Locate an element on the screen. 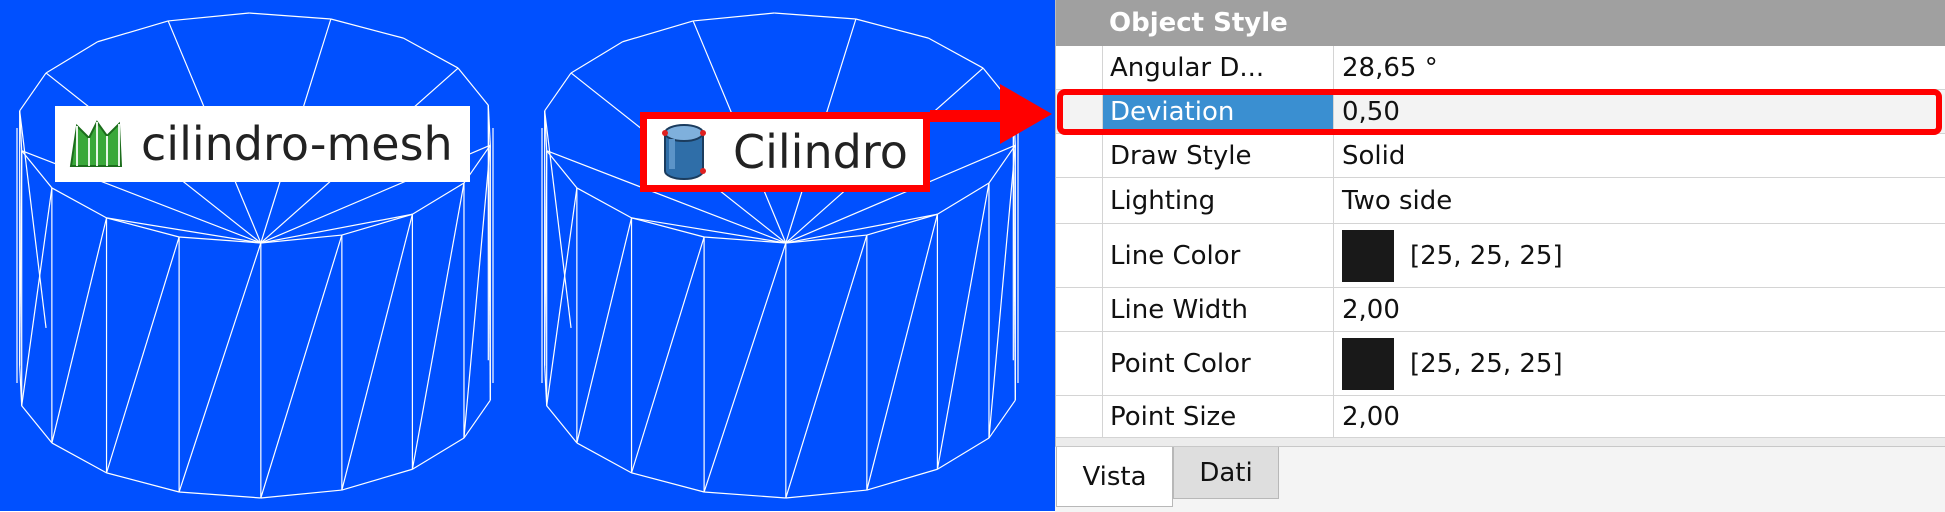 The image size is (1945, 512). property-key: Draw Style is located at coordinates (1218, 155).